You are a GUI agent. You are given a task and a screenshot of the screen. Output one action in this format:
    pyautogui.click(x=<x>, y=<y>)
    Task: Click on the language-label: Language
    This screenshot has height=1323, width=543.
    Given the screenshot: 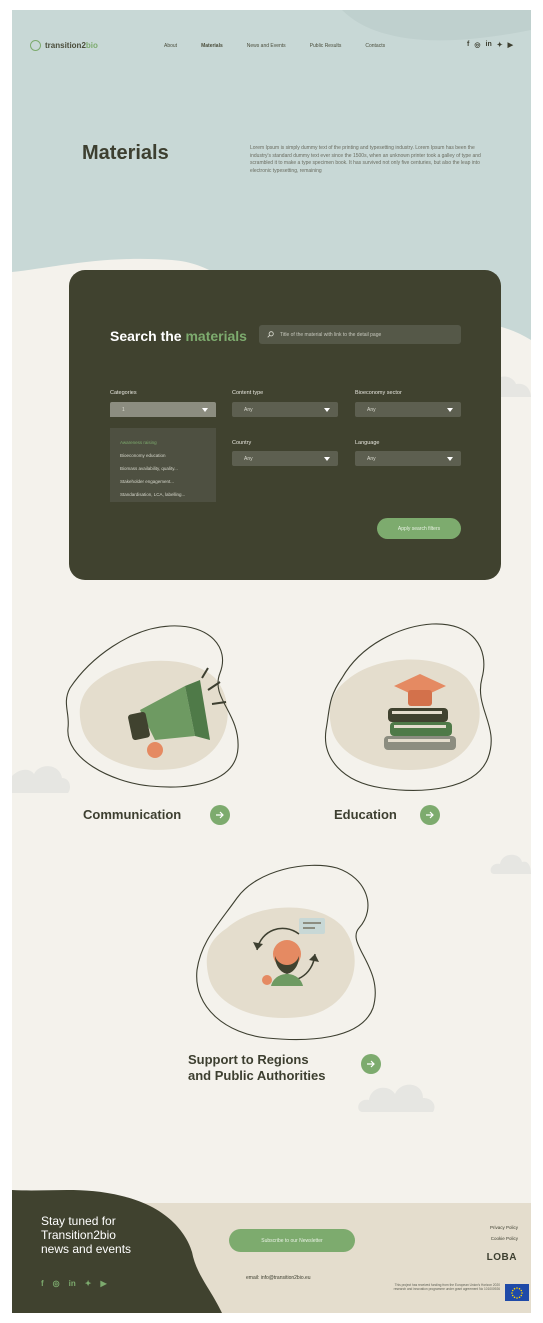 What is the action you would take?
    pyautogui.click(x=367, y=443)
    